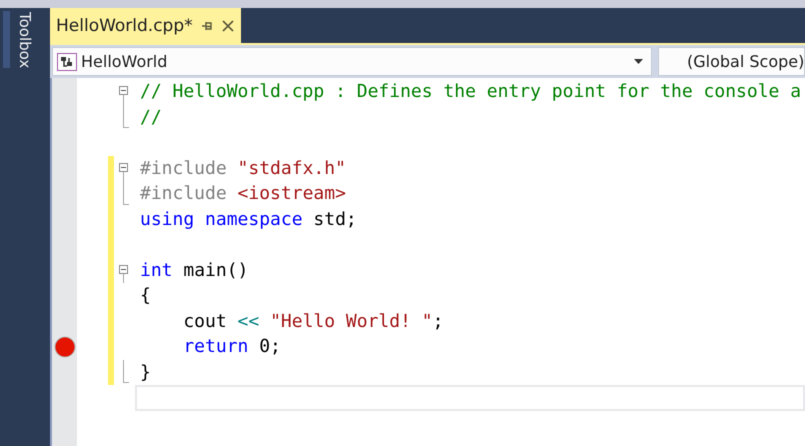  I want to click on code-line: // HelloWorld.cpp : Defines the entry point for the console a, so click(471, 91).